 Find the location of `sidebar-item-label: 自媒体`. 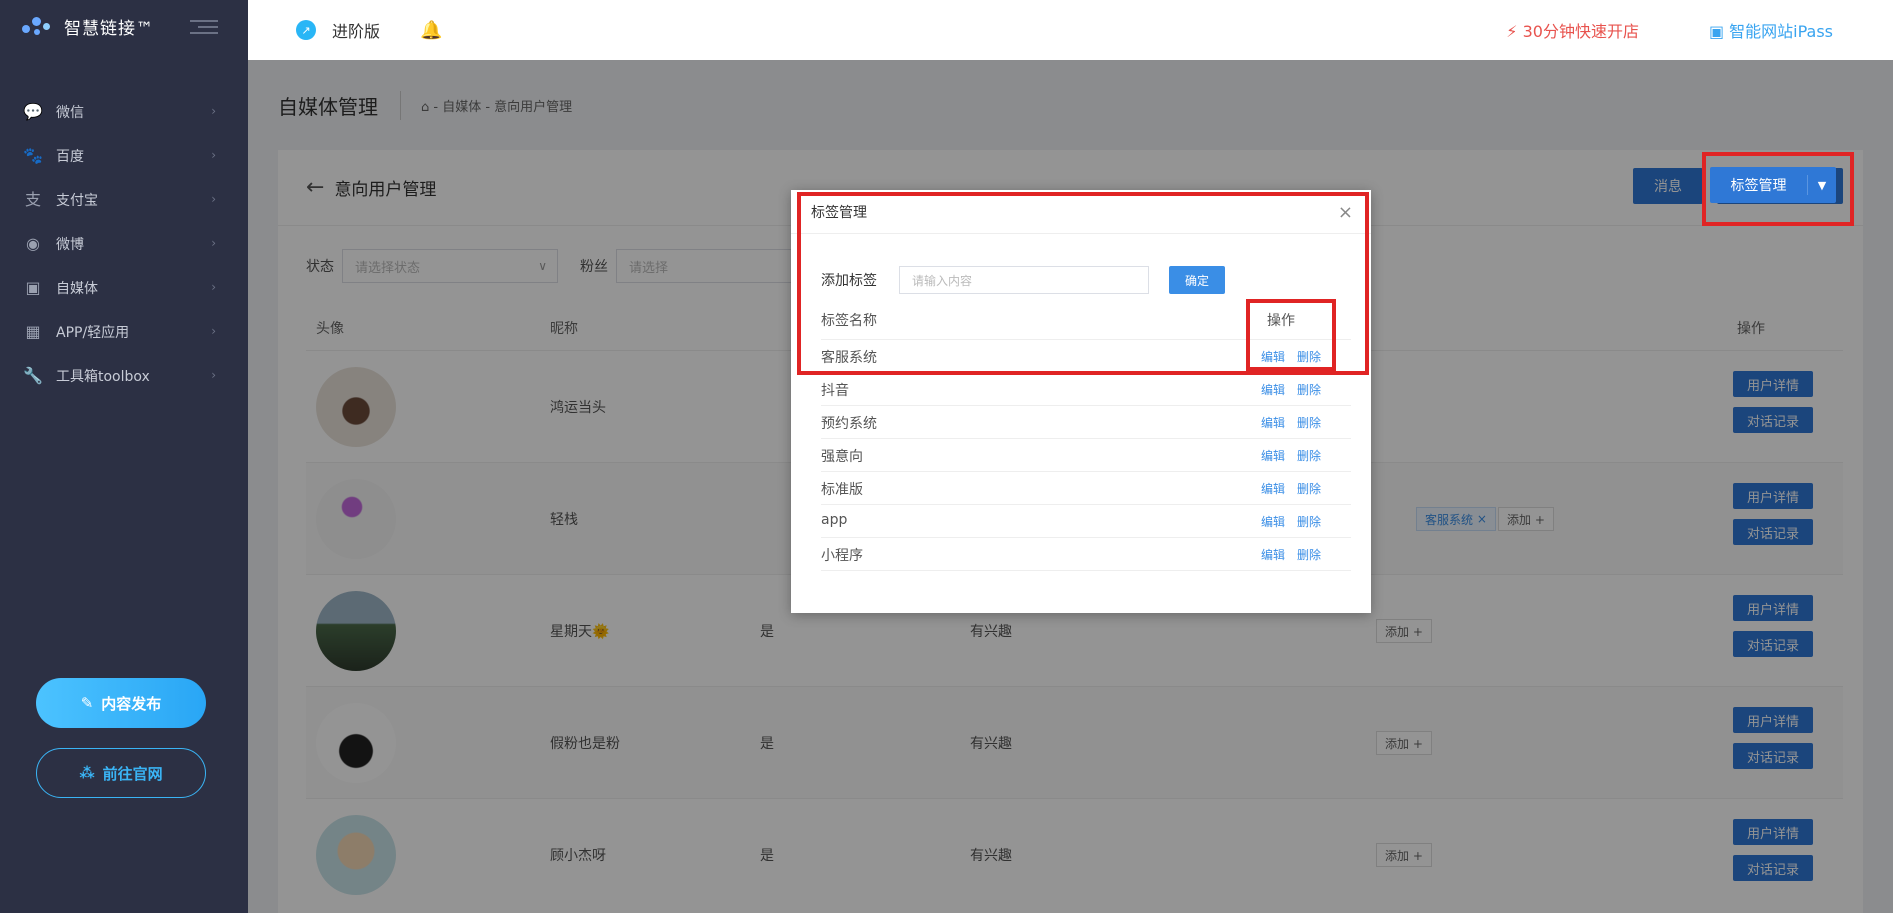

sidebar-item-label: 自媒体 is located at coordinates (77, 289).